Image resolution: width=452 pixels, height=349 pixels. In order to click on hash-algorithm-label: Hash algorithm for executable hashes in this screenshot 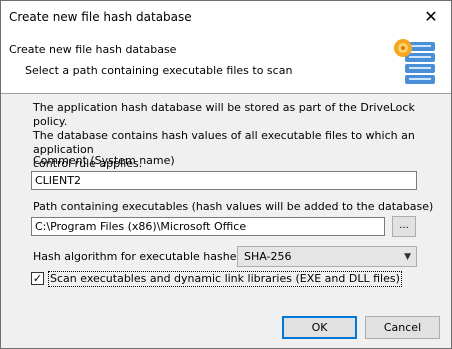, I will do `click(138, 256)`.